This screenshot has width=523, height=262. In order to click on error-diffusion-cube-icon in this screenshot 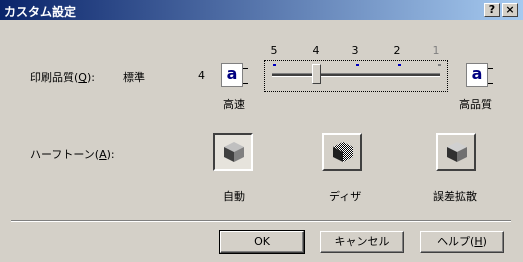, I will do `click(457, 152)`.